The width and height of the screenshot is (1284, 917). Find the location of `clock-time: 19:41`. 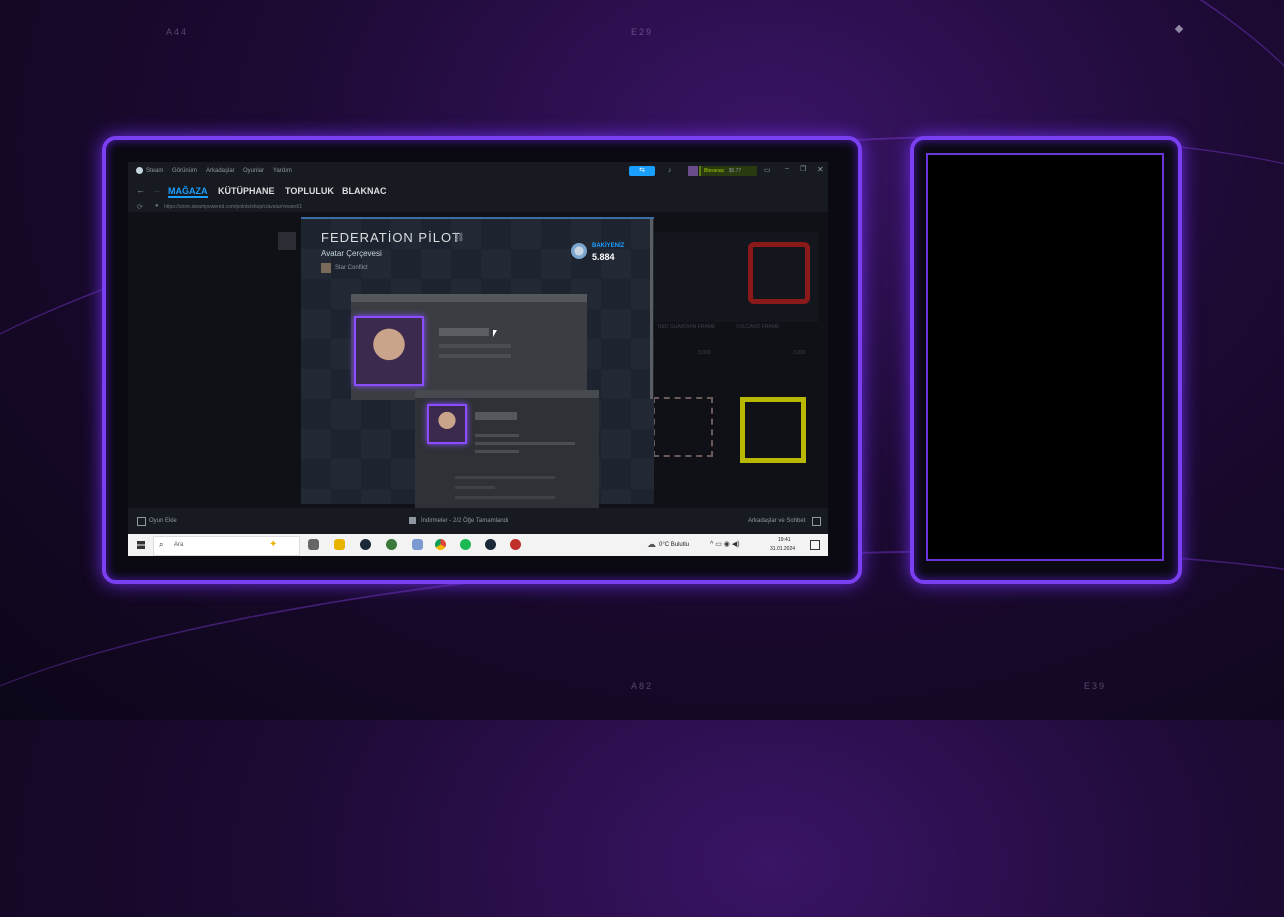

clock-time: 19:41 is located at coordinates (784, 540).